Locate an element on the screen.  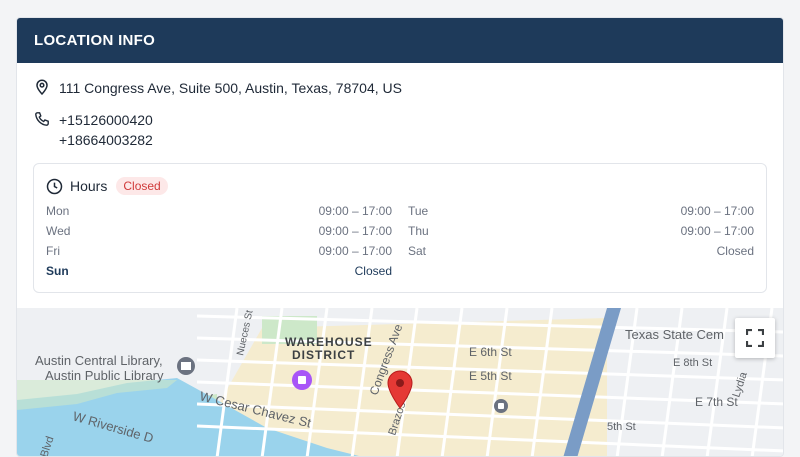
day-label: Sat is located at coordinates (417, 251).